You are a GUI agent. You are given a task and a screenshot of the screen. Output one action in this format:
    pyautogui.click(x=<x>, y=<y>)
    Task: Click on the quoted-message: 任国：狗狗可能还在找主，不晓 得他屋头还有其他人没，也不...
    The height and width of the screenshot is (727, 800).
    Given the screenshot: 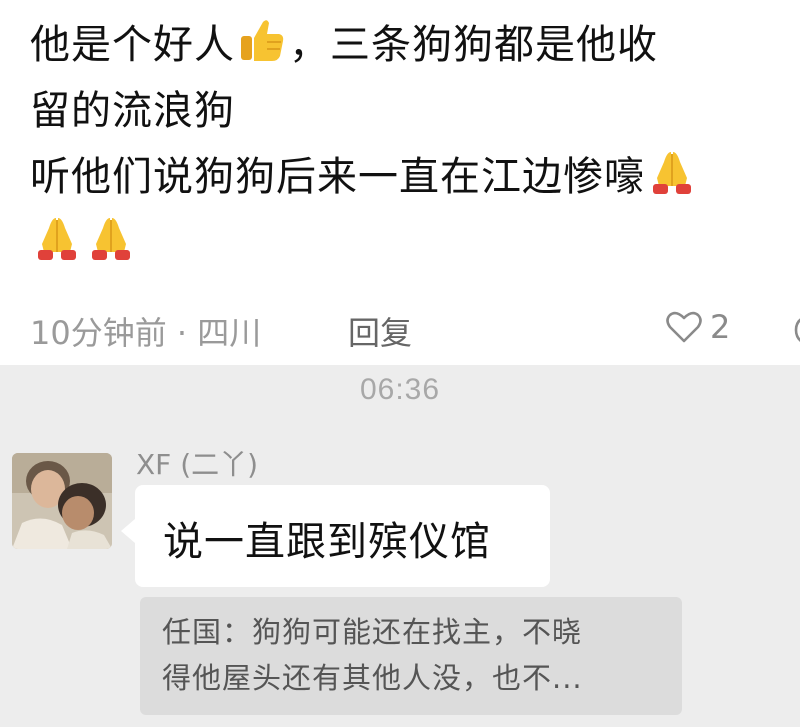 What is the action you would take?
    pyautogui.click(x=411, y=656)
    